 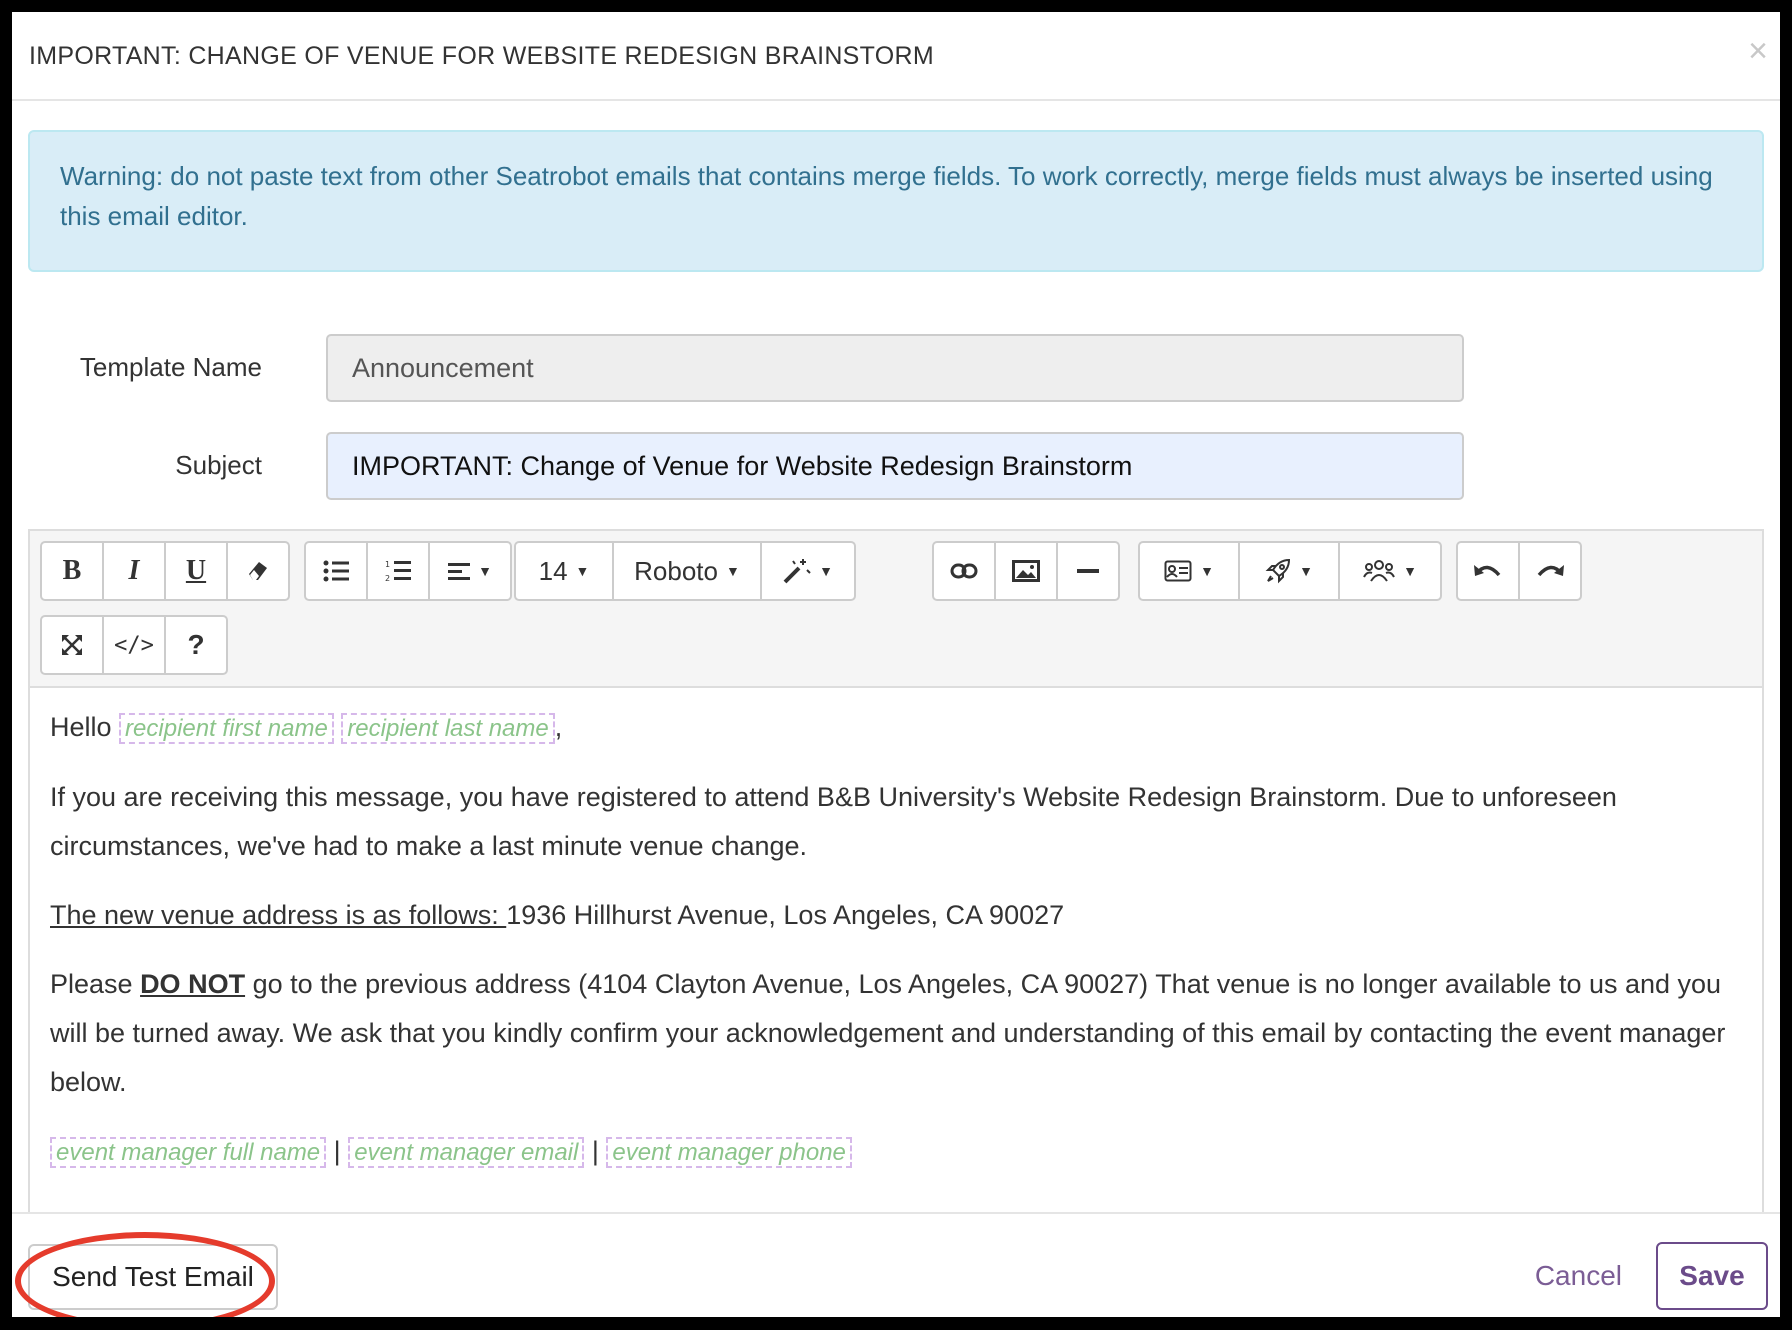 I want to click on image-button, so click(x=1026, y=571).